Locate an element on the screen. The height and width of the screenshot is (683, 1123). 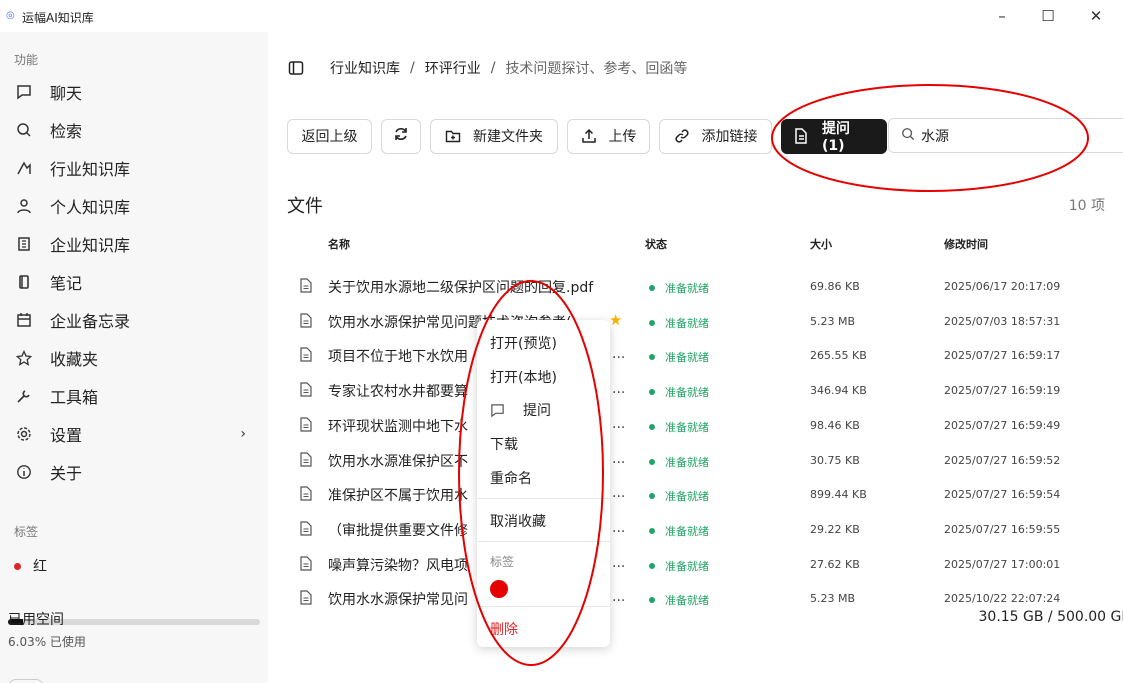
menu-item-label: 打开(预览) is located at coordinates (523, 344).